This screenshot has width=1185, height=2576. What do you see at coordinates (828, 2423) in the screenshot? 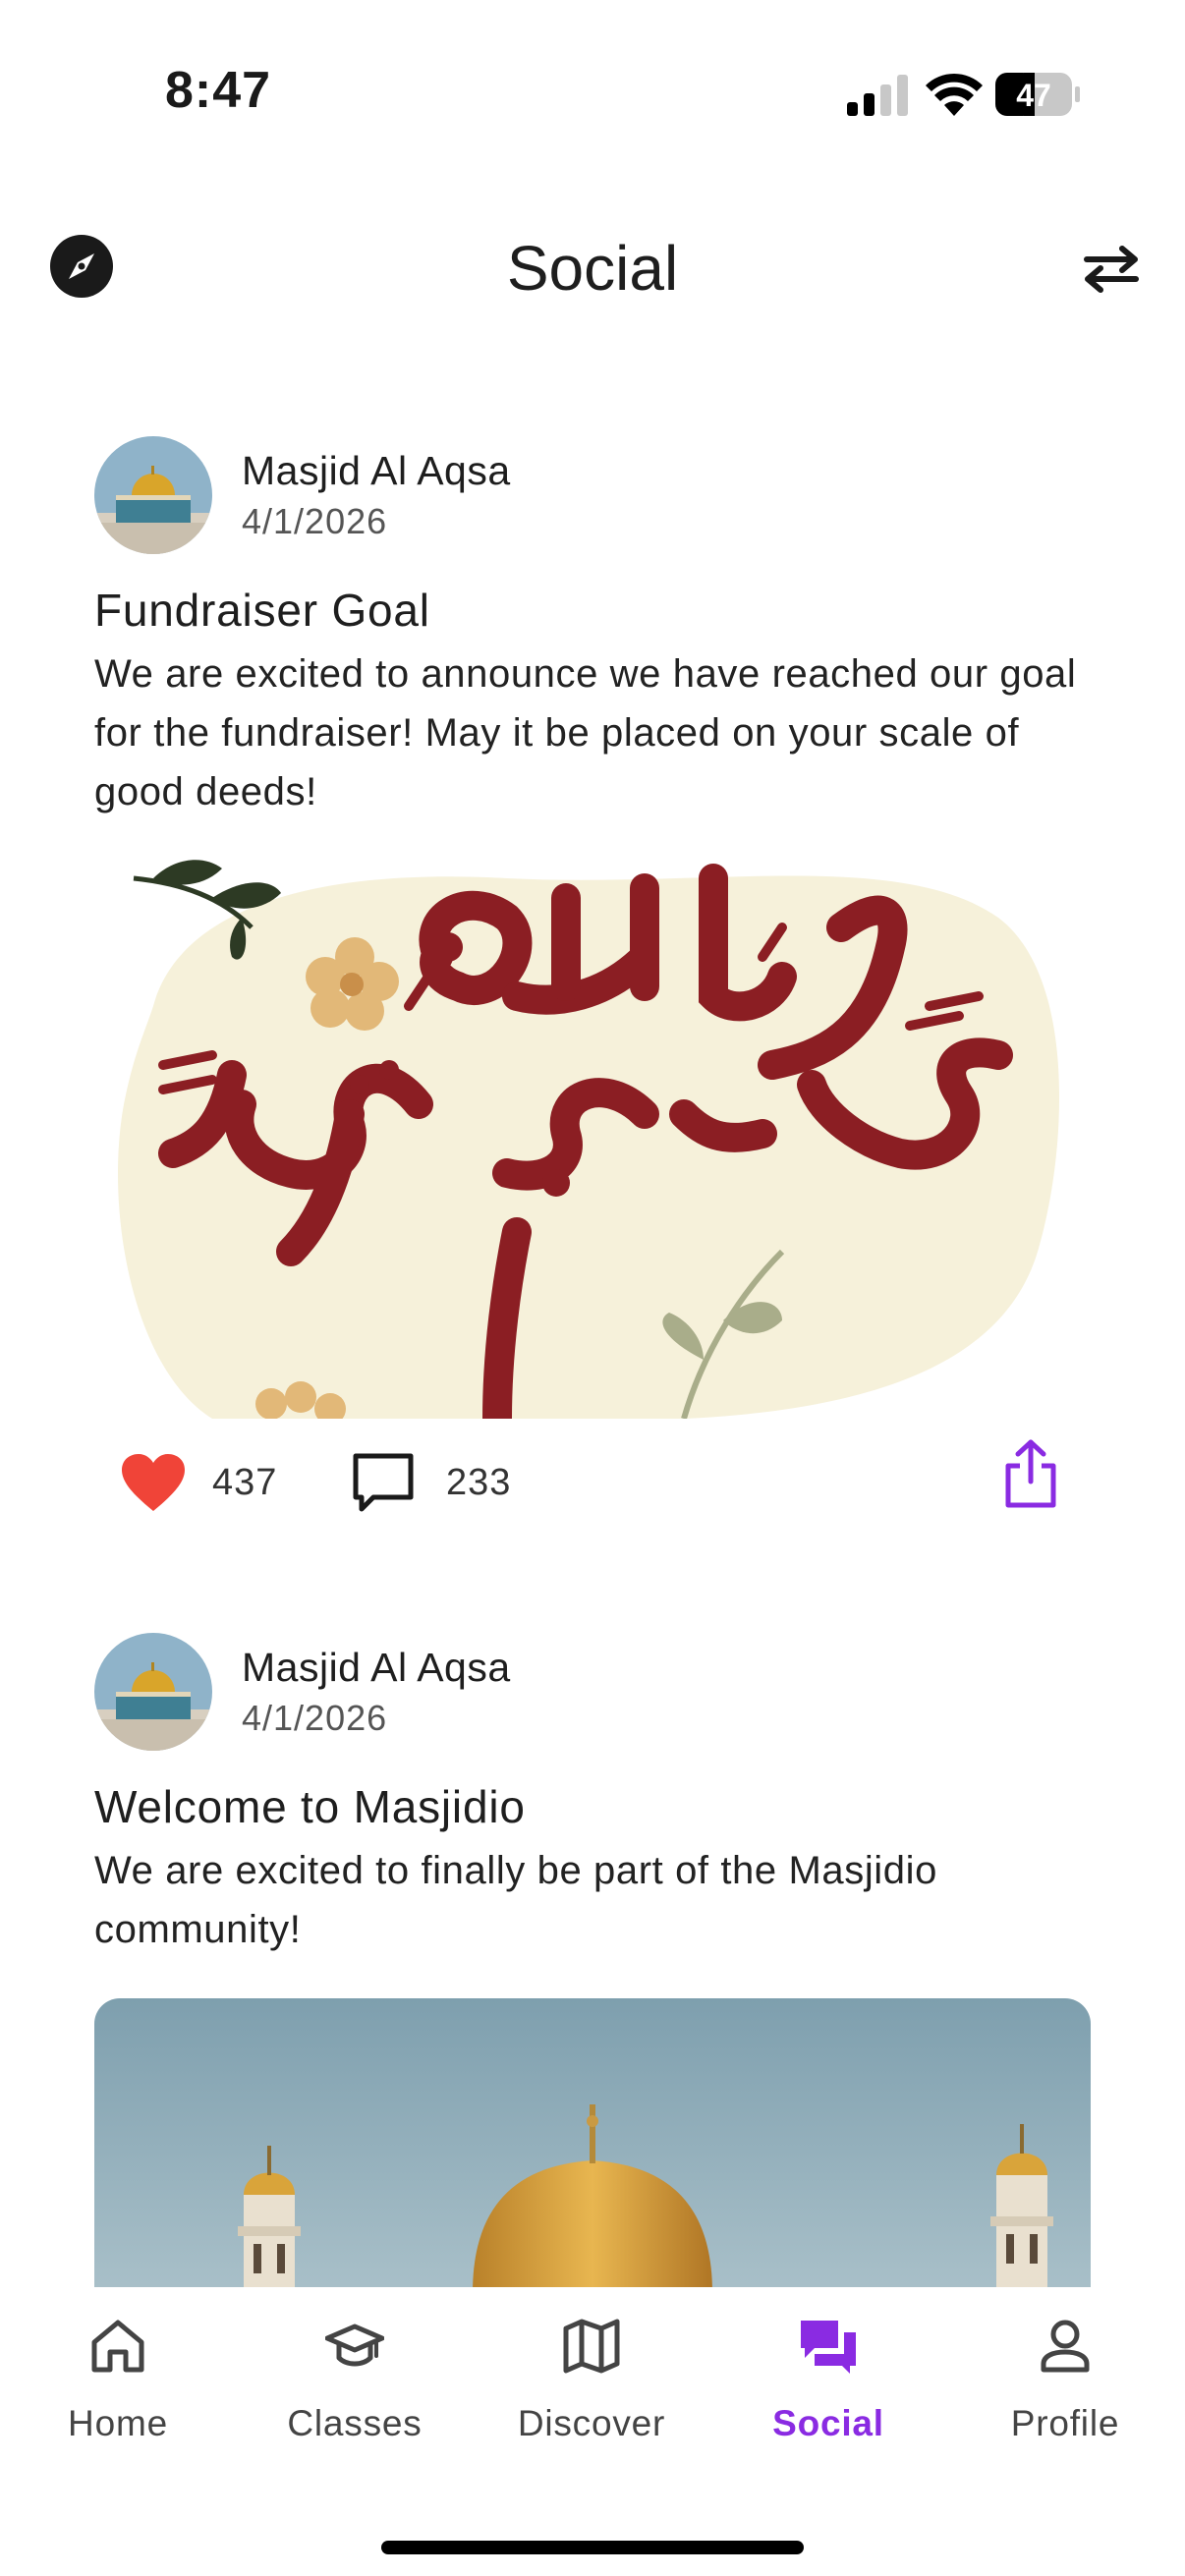
I see `tab-label: Social` at bounding box center [828, 2423].